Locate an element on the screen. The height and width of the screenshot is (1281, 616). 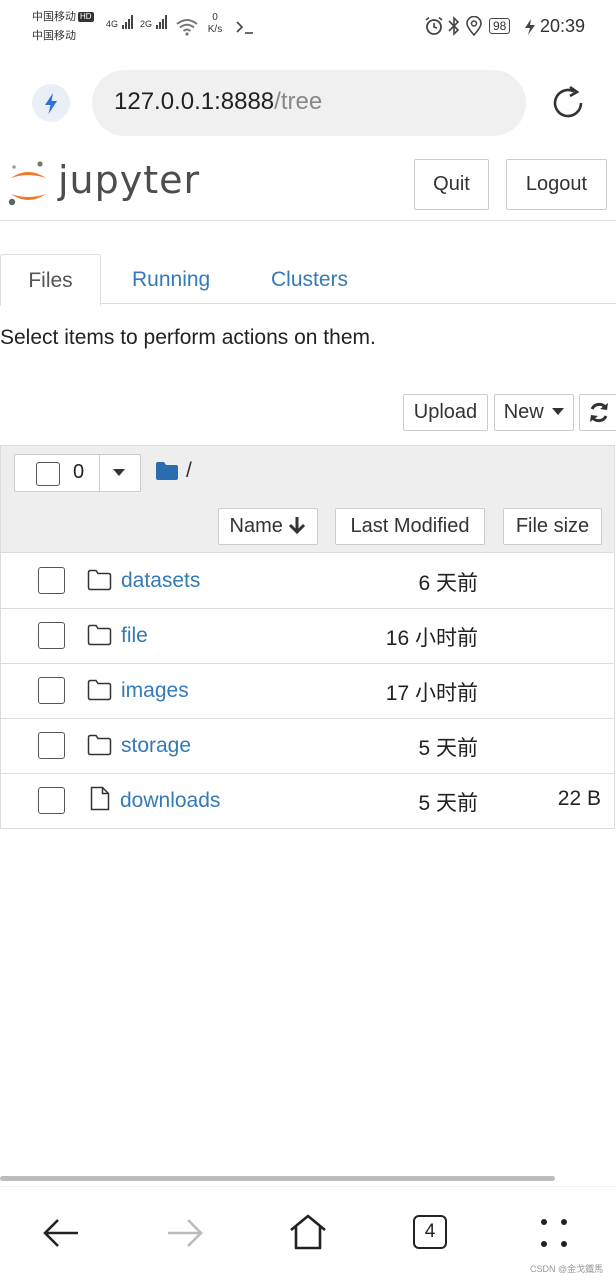
alarm-icon is located at coordinates (434, 25).